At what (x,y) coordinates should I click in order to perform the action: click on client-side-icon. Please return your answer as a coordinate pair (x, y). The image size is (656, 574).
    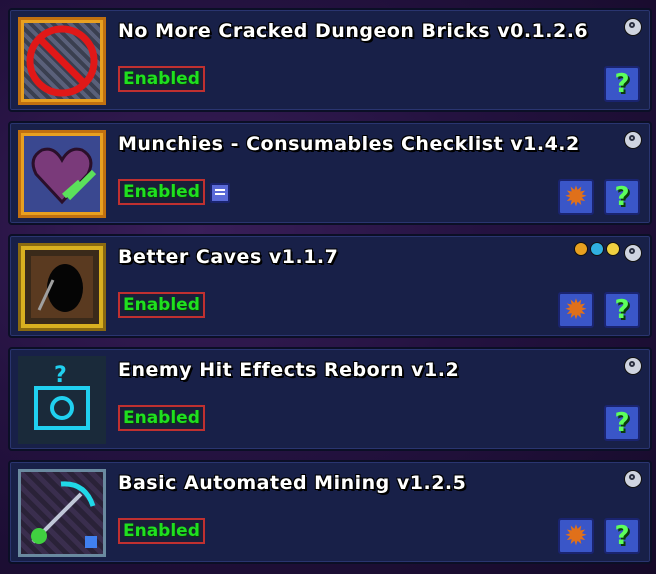
    Looking at the image, I should click on (581, 249).